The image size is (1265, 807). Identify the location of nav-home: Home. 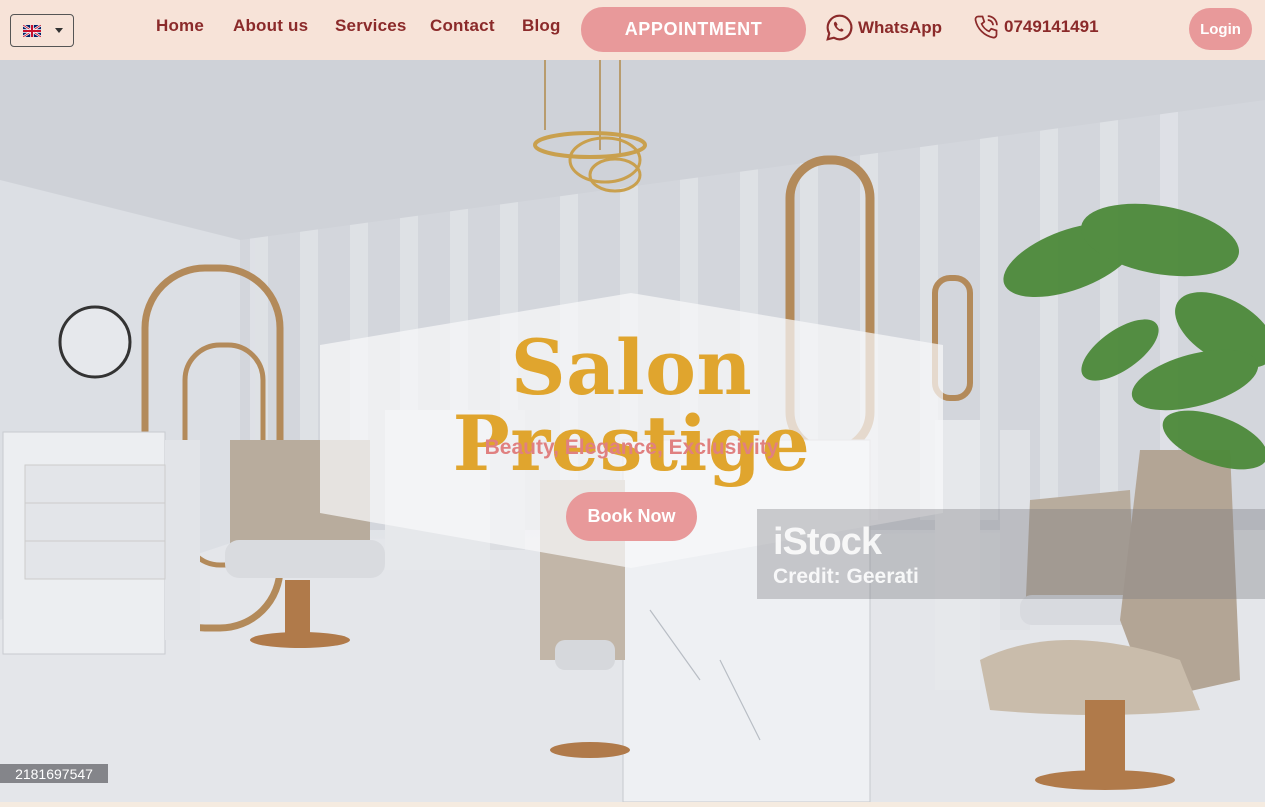
(180, 26).